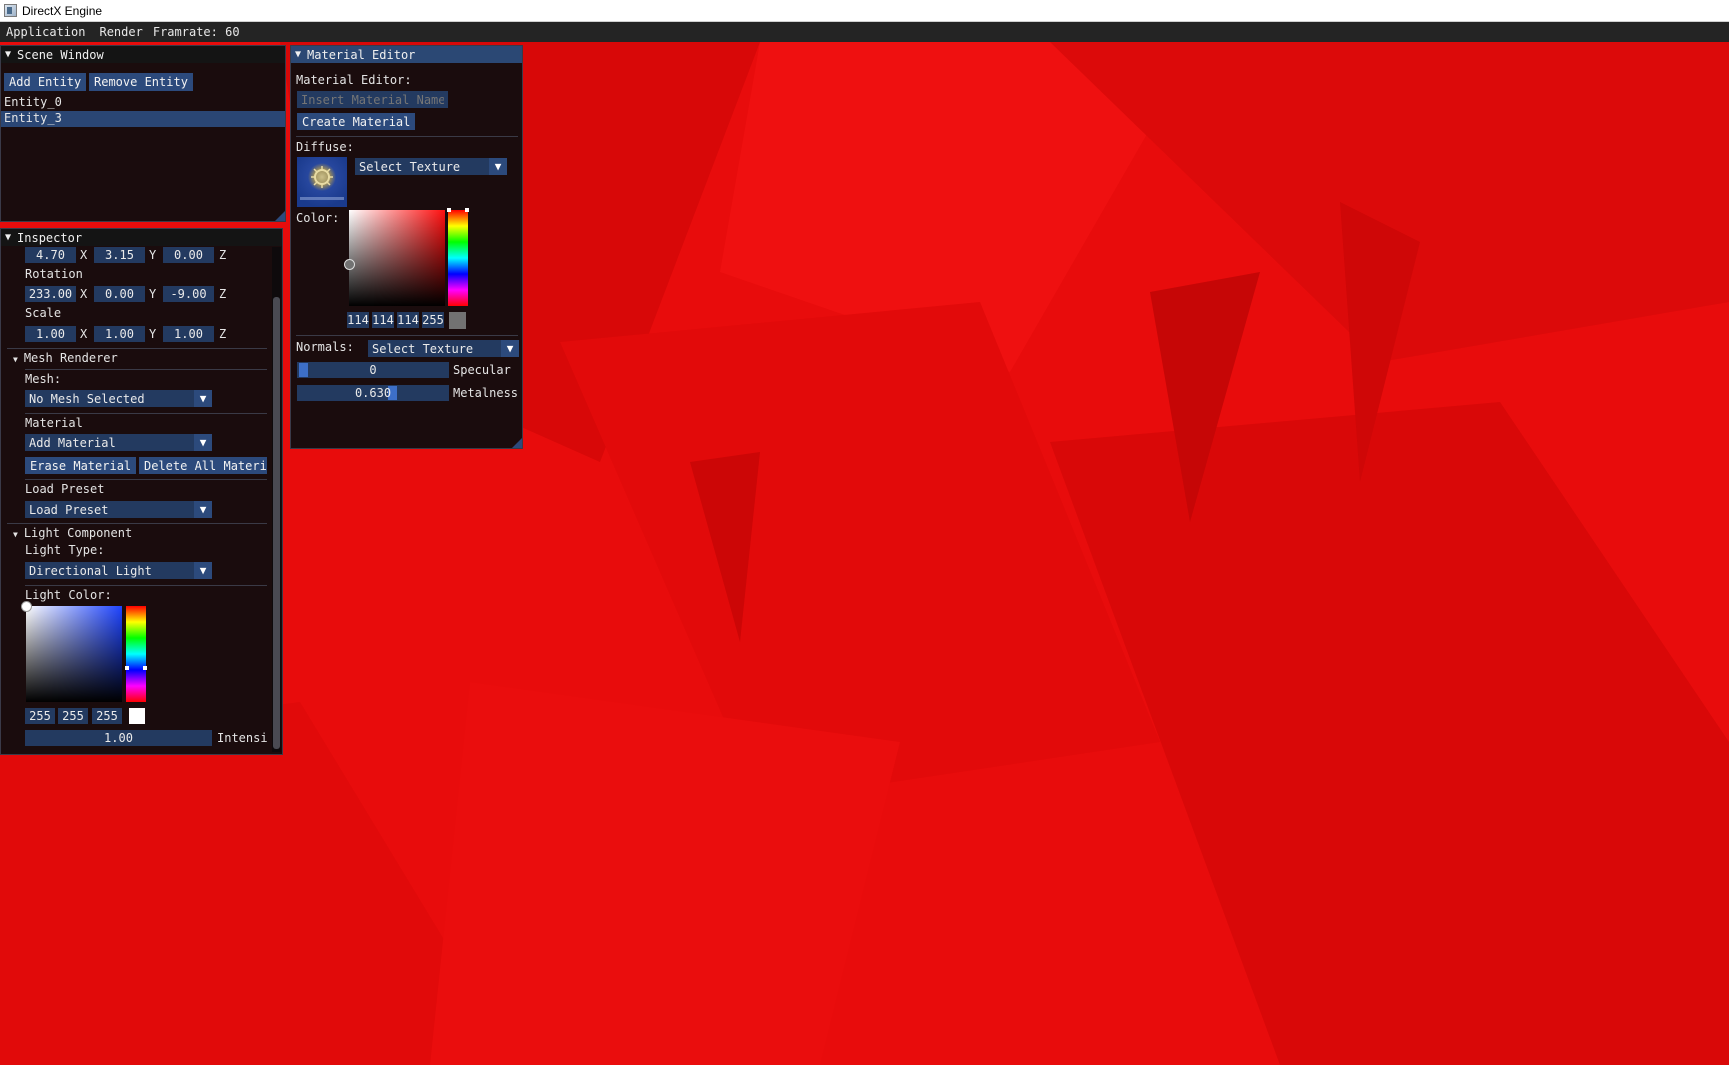 The height and width of the screenshot is (1065, 1729). I want to click on specular-slider-grab, so click(303, 370).